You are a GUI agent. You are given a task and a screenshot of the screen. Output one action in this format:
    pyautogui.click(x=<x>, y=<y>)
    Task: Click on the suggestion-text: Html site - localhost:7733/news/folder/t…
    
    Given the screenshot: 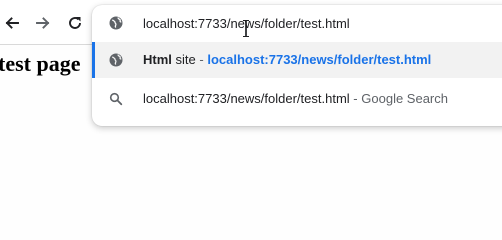 What is the action you would take?
    pyautogui.click(x=287, y=59)
    